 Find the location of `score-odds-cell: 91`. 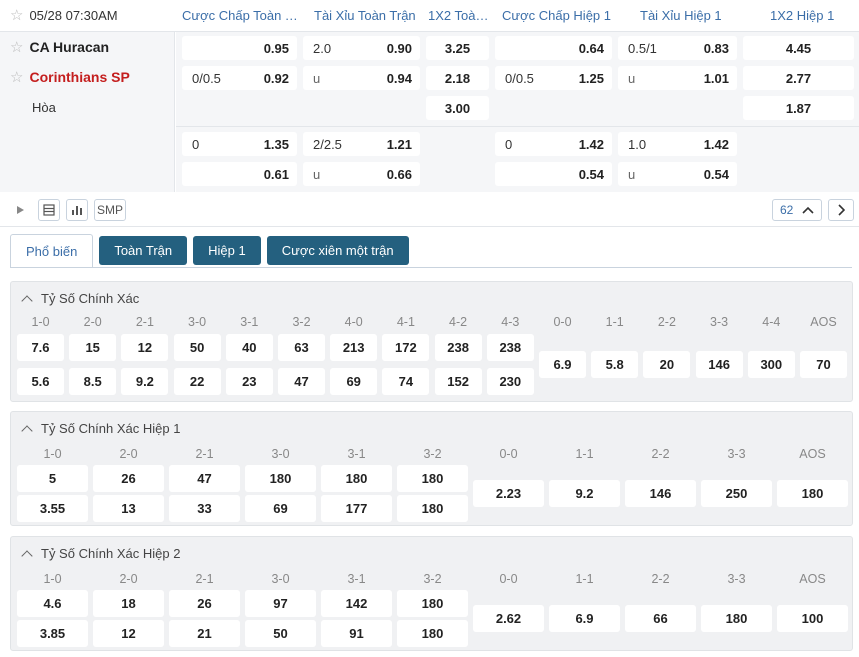

score-odds-cell: 91 is located at coordinates (356, 633).